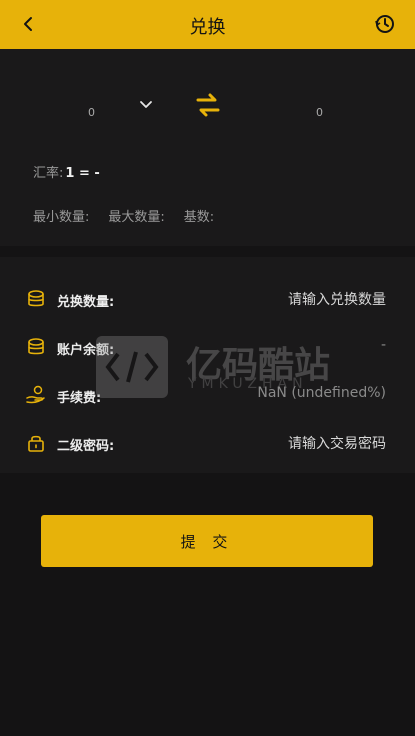 This screenshot has width=415, height=736. Describe the element at coordinates (91, 112) in the screenshot. I see `from-amount: 0` at that location.